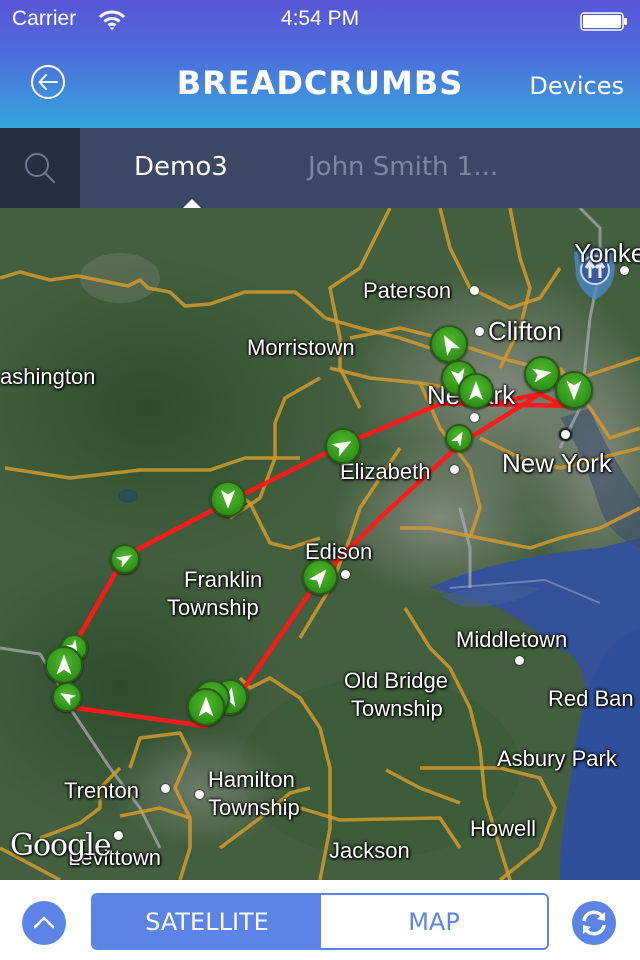 The image size is (640, 960). I want to click on map-label-old-bridge: Old Bridge, so click(396, 680).